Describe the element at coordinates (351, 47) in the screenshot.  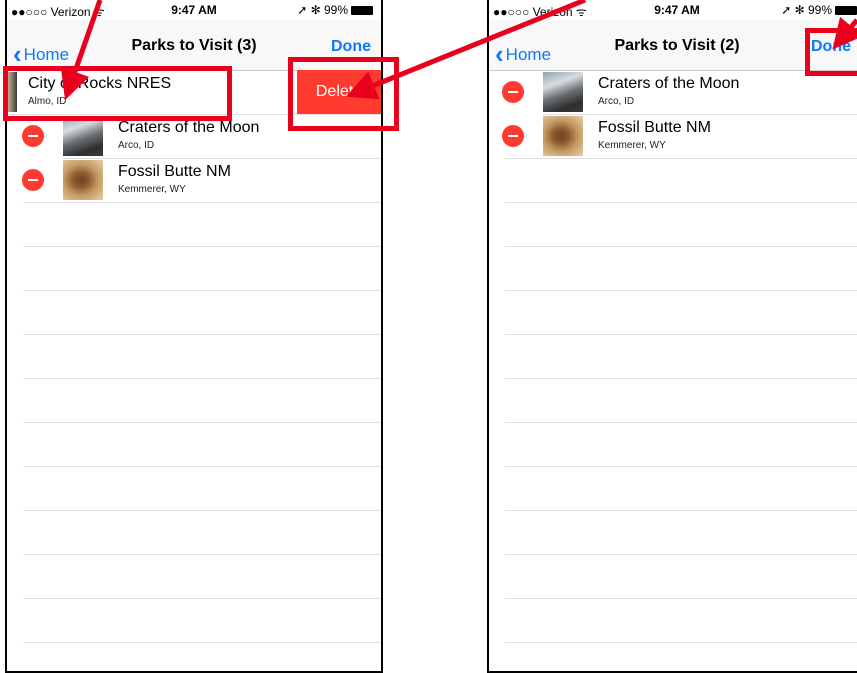
I see `done-button: Done` at that location.